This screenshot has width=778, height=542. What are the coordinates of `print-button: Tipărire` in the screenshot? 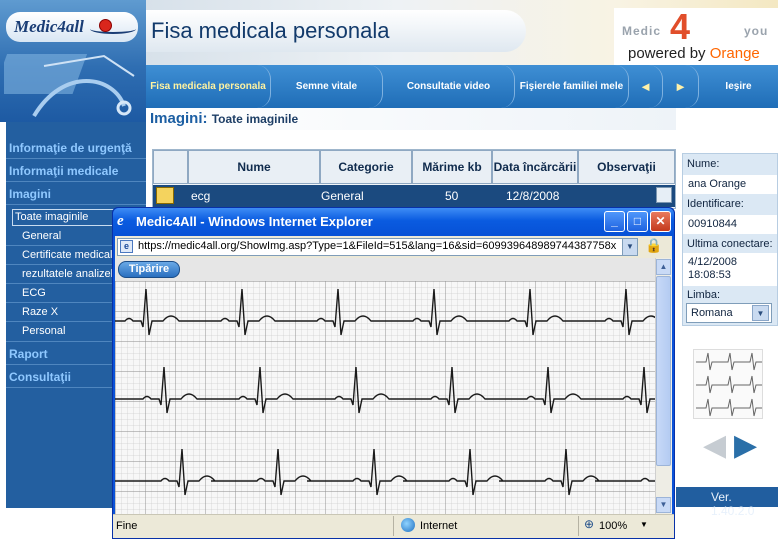 It's located at (149, 269).